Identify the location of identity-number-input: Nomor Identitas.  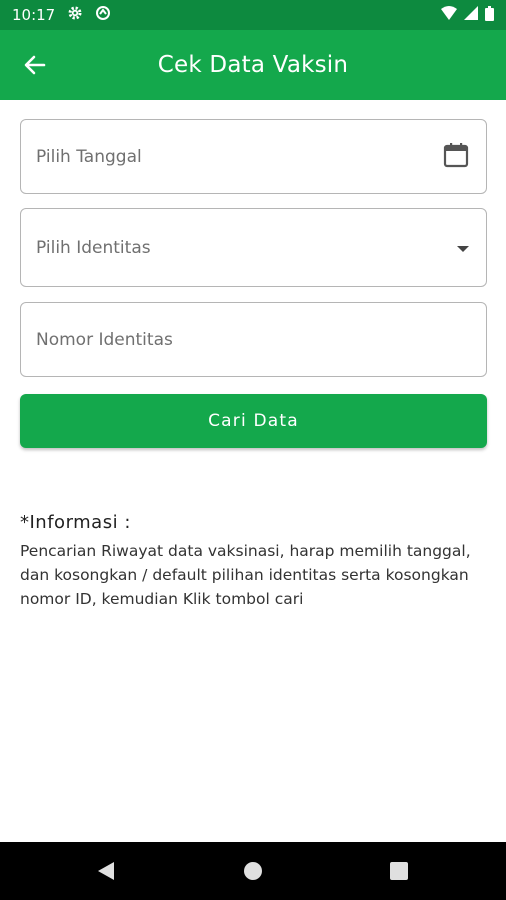
(253, 339).